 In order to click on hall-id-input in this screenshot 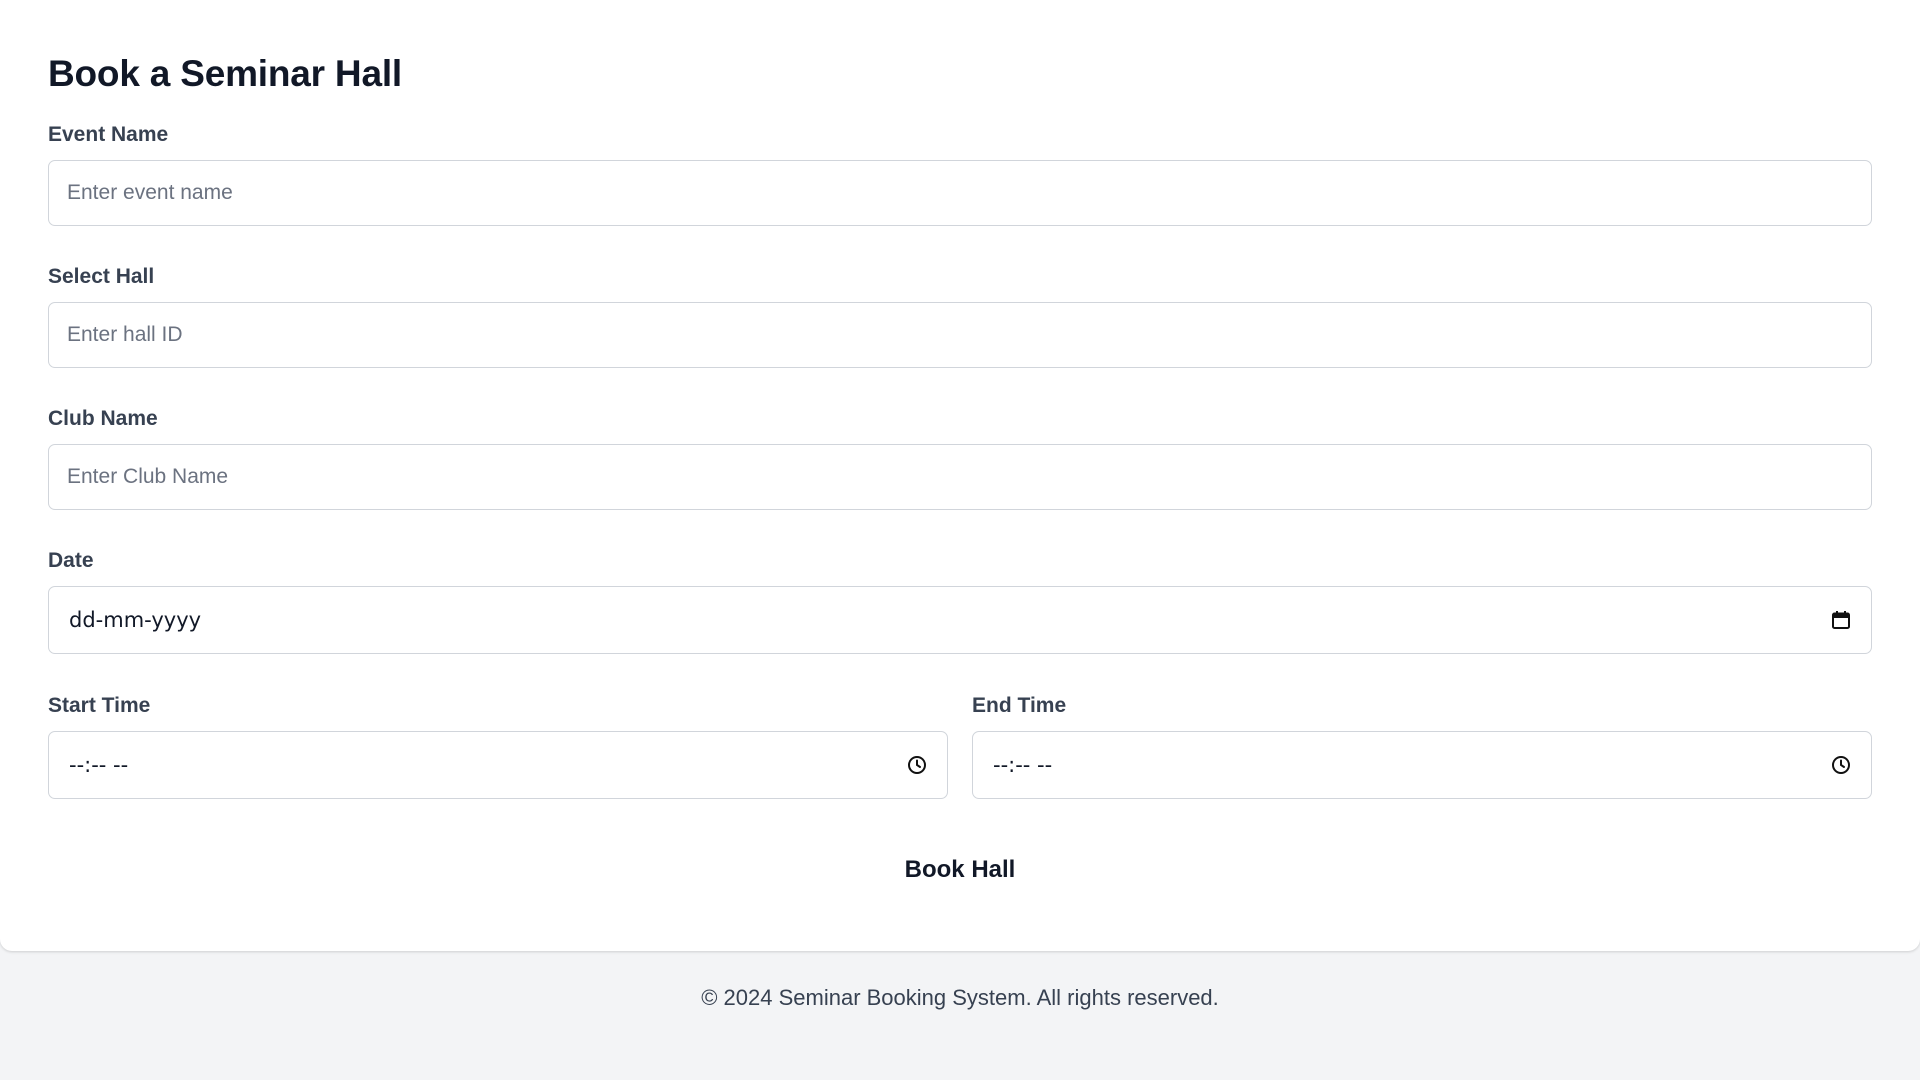, I will do `click(960, 335)`.